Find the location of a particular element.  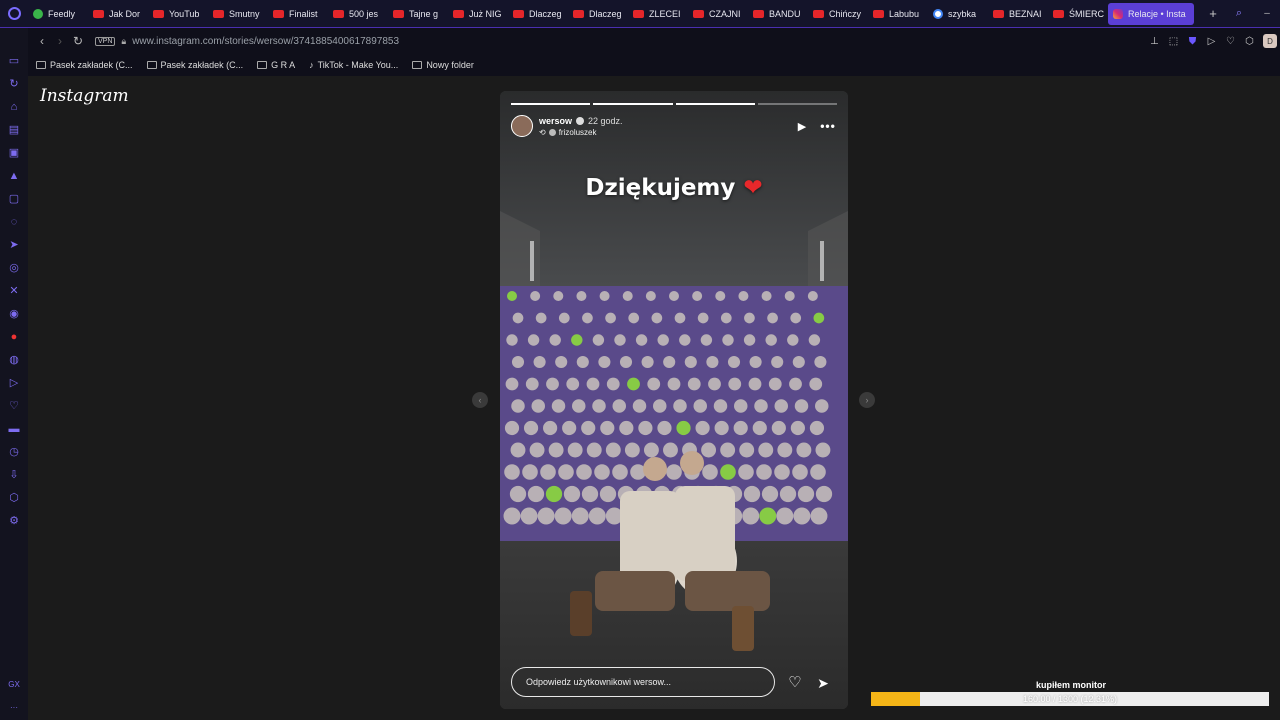

reply-input is located at coordinates (643, 682).